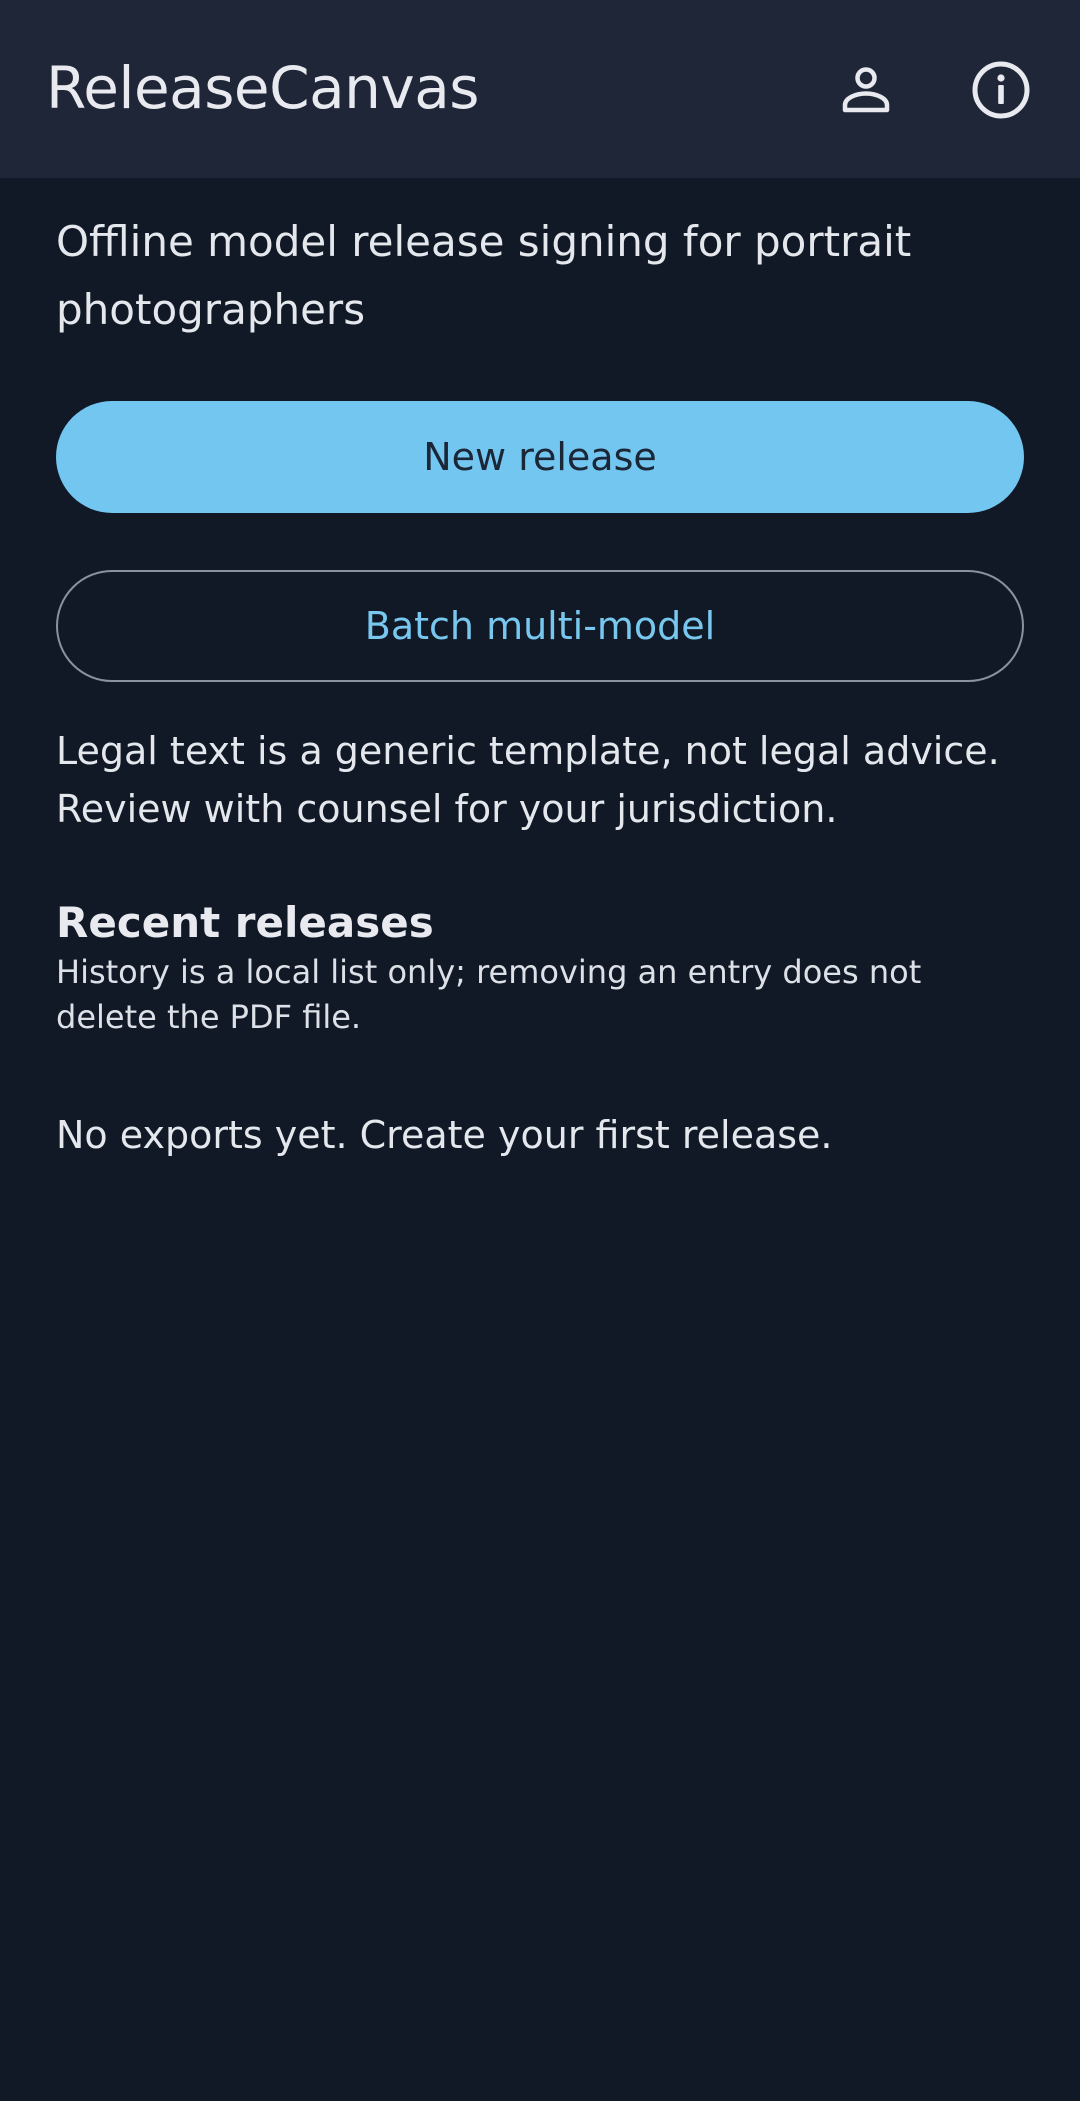 The image size is (1080, 2101). I want to click on info-icon, so click(1001, 90).